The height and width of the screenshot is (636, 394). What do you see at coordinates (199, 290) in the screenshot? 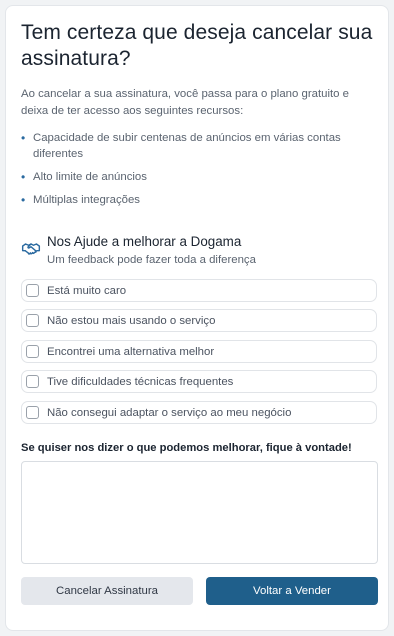
I see `option-muito-caro: Está muito caro` at bounding box center [199, 290].